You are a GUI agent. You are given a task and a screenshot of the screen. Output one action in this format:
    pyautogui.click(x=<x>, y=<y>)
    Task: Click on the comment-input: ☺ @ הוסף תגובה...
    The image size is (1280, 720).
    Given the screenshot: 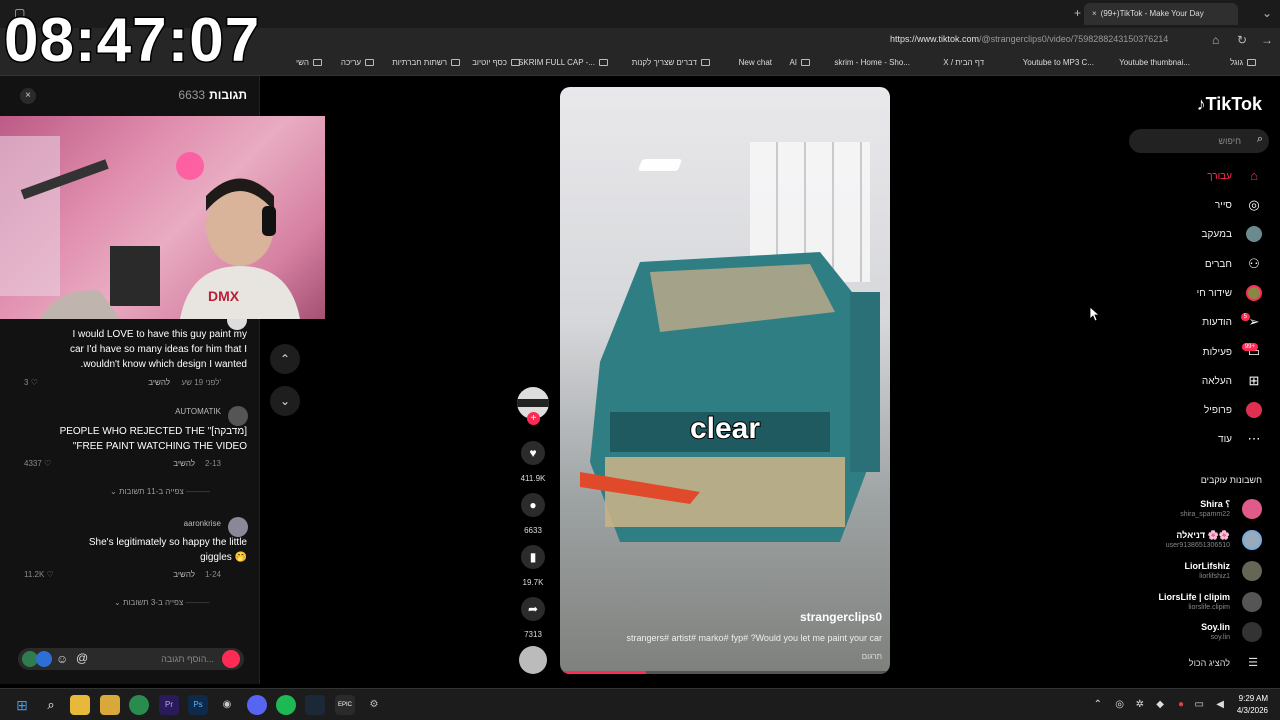 What is the action you would take?
    pyautogui.click(x=131, y=659)
    